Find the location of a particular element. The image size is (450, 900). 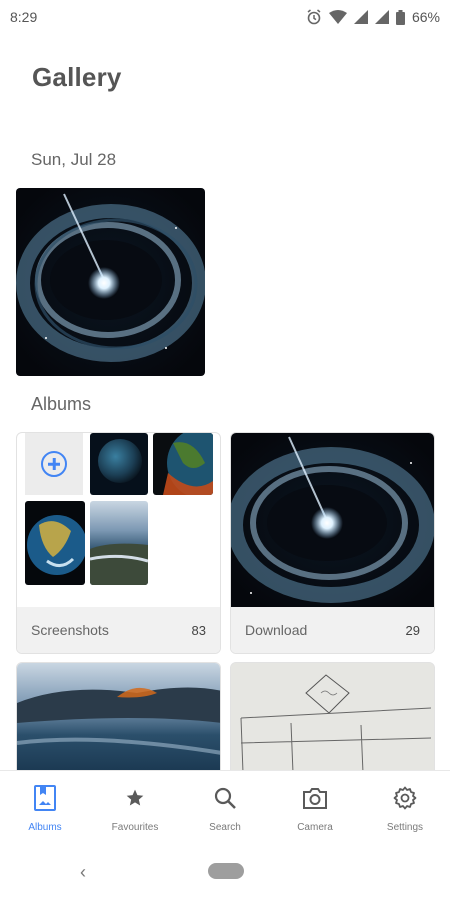

alarm-icon is located at coordinates (314, 17).